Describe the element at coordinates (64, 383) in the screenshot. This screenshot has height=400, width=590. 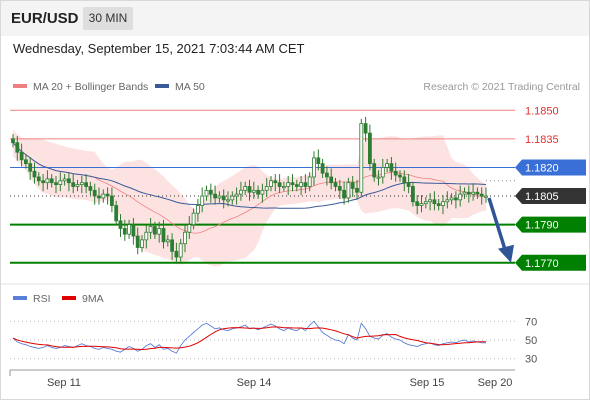
I see `x-tick-label-0: Sep 11` at that location.